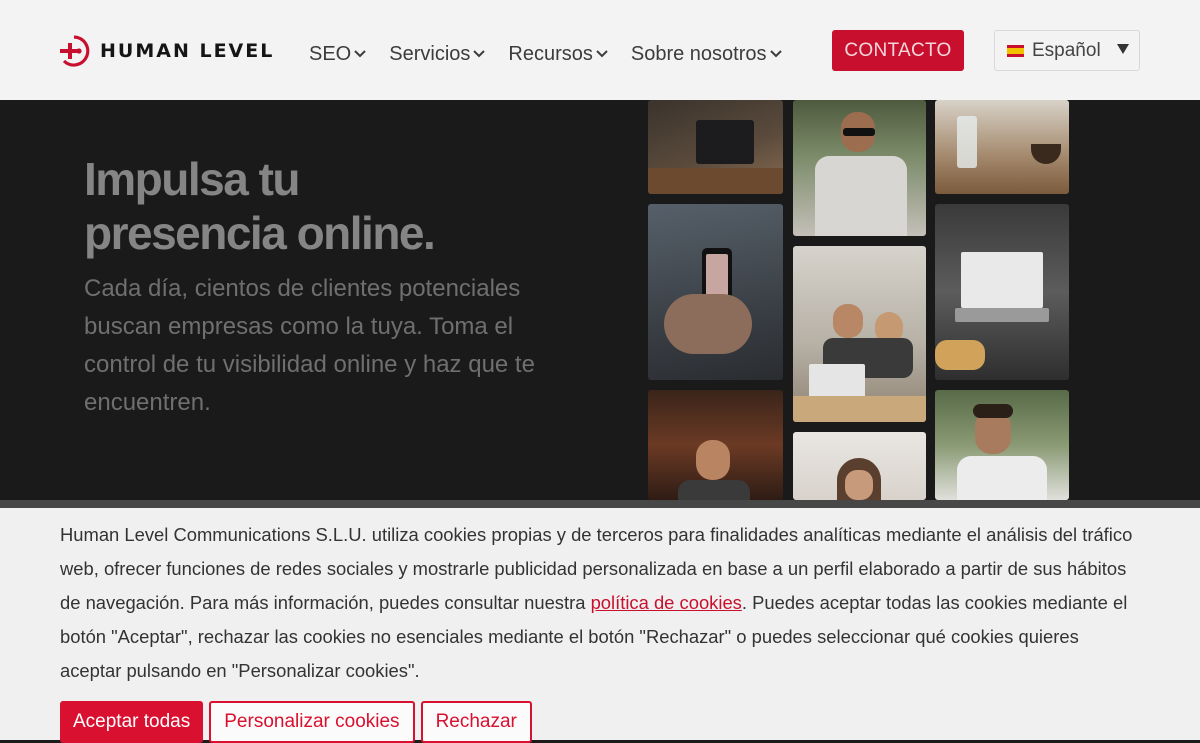  I want to click on logo: HUMAN LEVEL, so click(167, 51).